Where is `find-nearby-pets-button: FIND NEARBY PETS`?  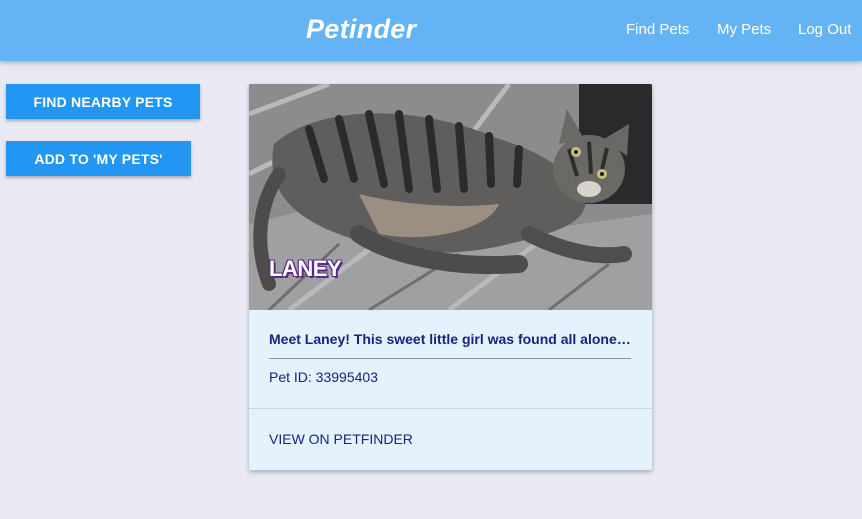
find-nearby-pets-button: FIND NEARBY PETS is located at coordinates (103, 101).